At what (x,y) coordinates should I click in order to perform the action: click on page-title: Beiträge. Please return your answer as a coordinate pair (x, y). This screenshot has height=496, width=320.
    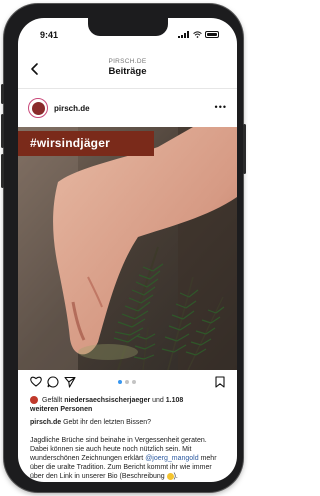
    Looking at the image, I should click on (127, 71).